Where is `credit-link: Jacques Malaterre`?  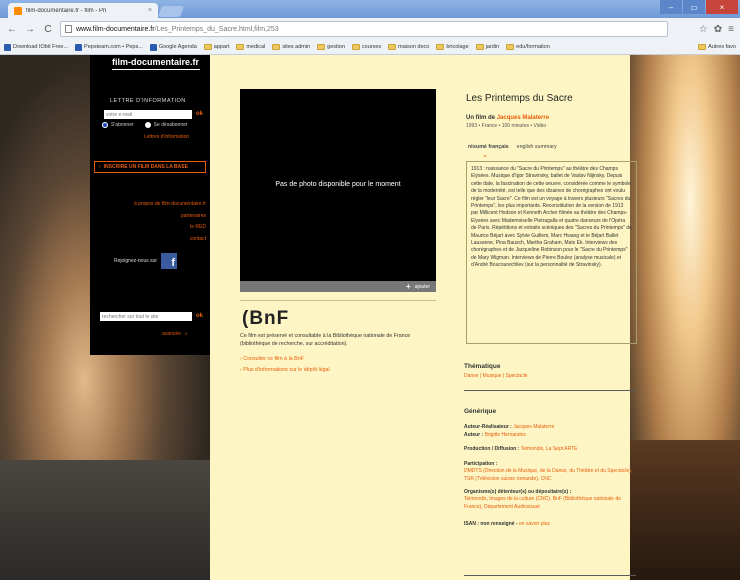 credit-link: Jacques Malaterre is located at coordinates (533, 427).